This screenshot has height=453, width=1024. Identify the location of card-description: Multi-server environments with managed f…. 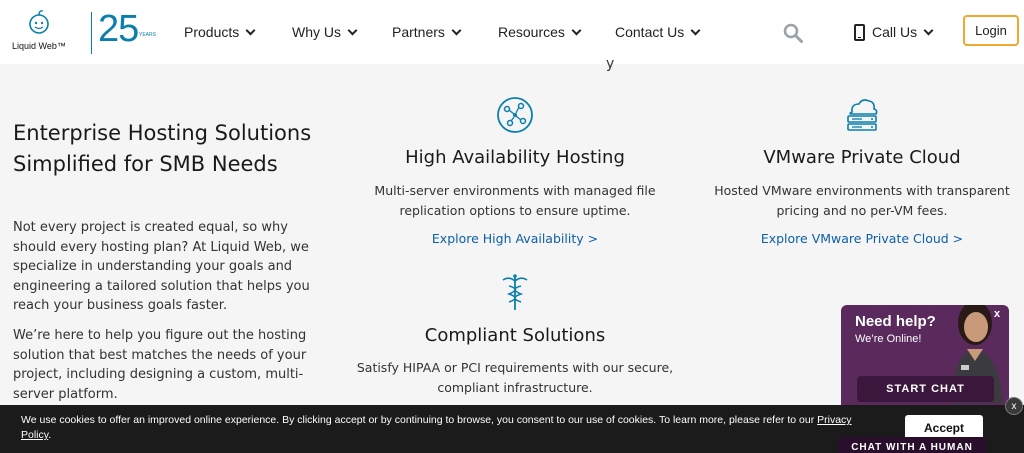
(515, 200).